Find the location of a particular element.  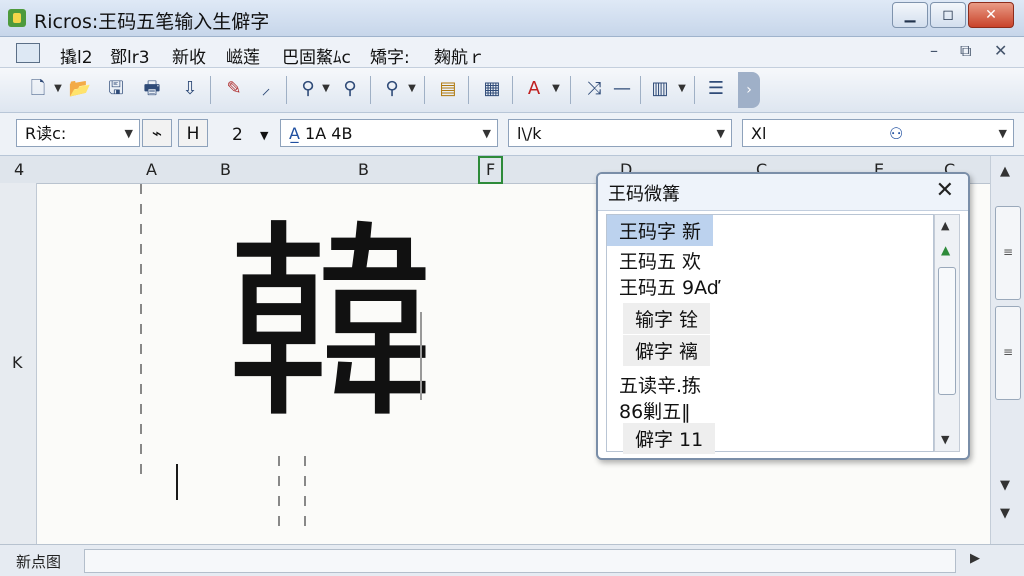

style-combo: R读c: ▼ is located at coordinates (78, 133).